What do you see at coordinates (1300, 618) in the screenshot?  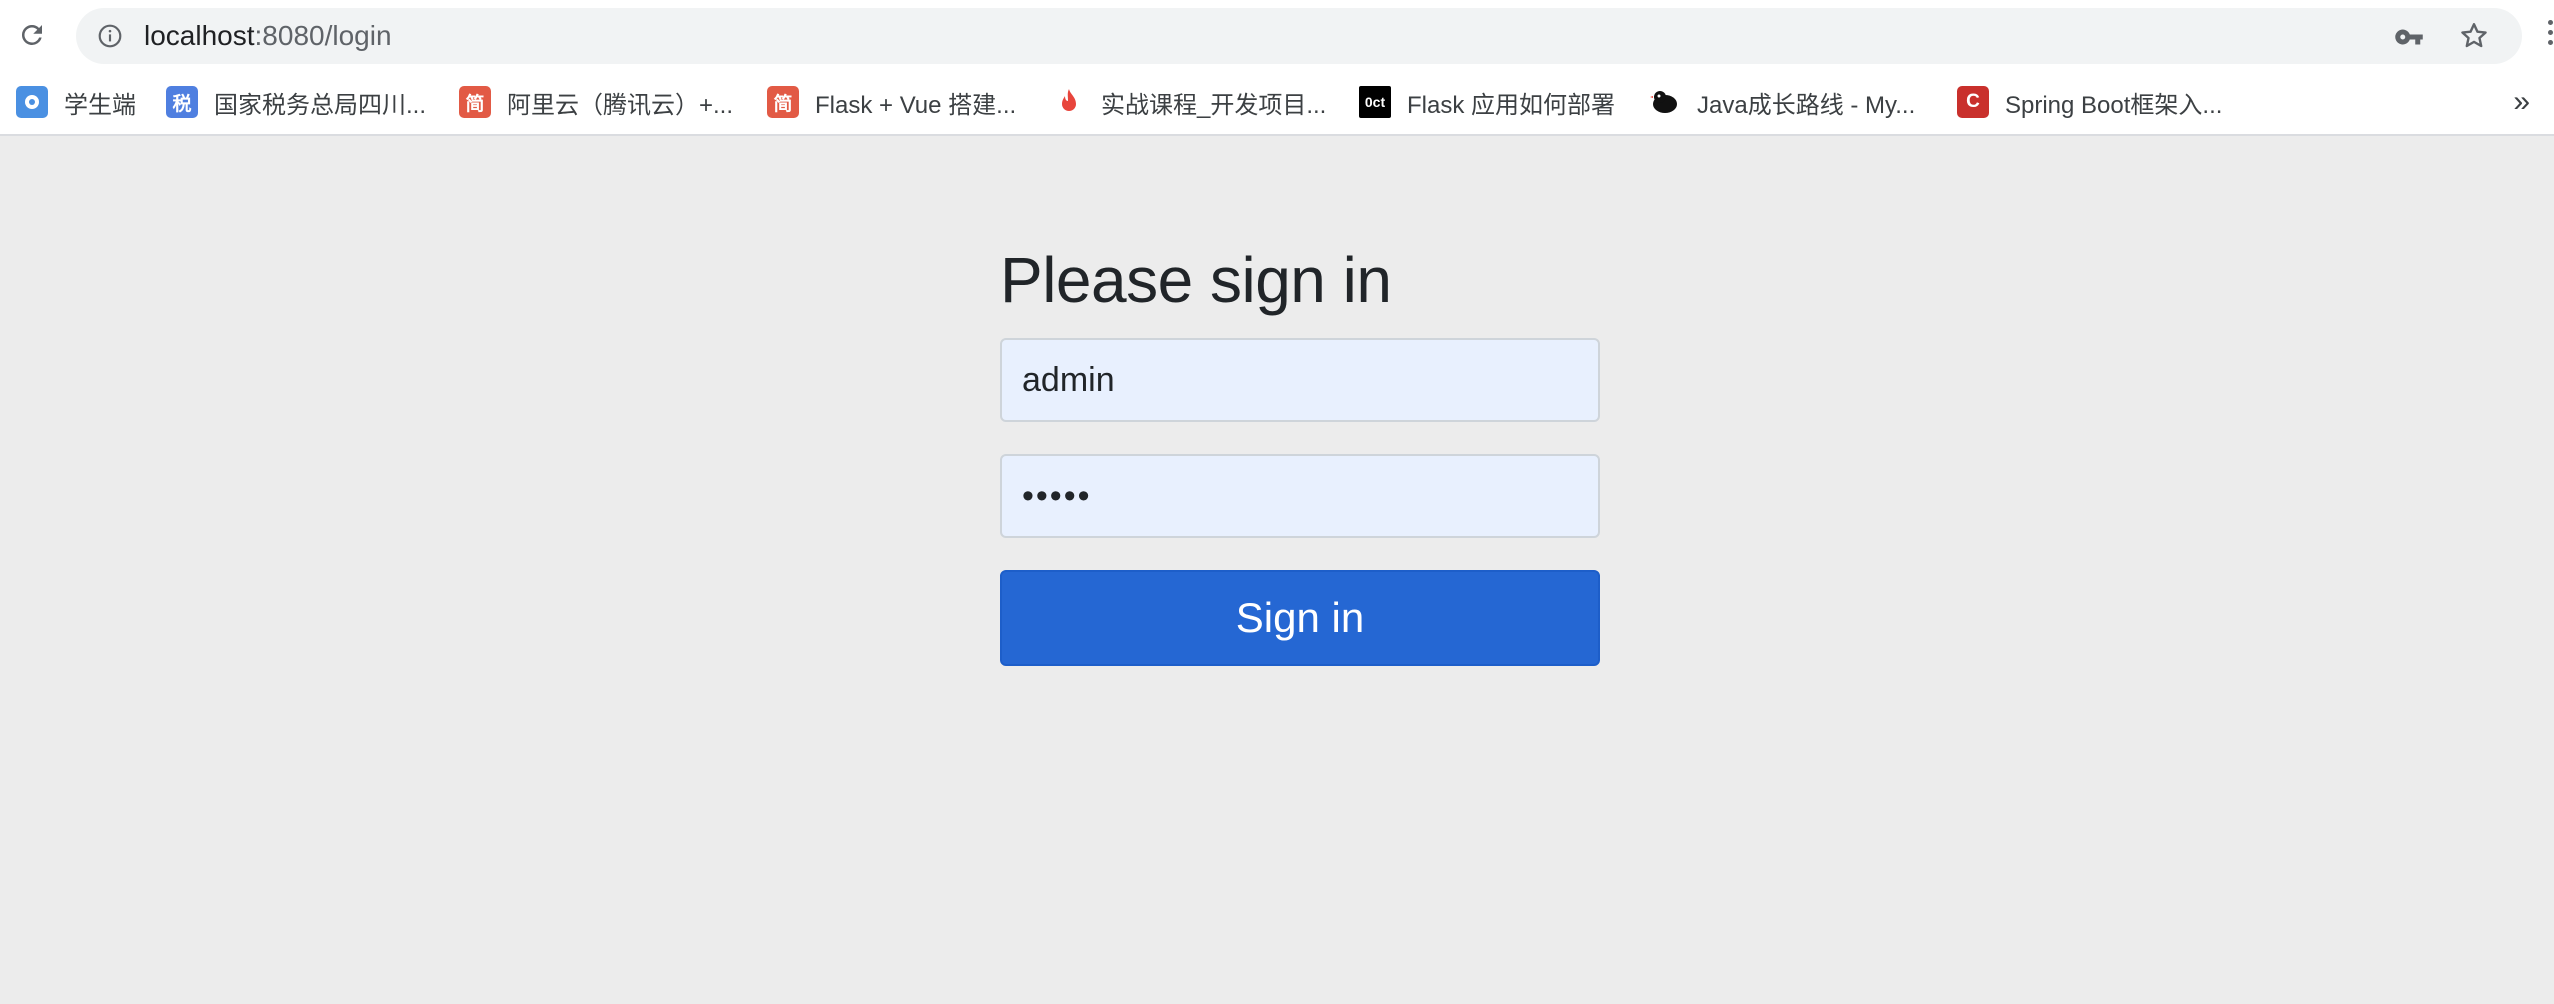 I see `sign-in-button: Sign in` at bounding box center [1300, 618].